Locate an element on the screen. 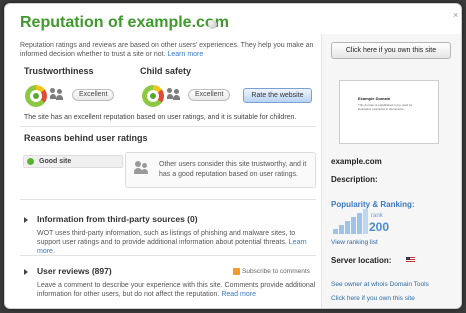 The height and width of the screenshot is (313, 466). trust-badge: Excellent is located at coordinates (93, 95).